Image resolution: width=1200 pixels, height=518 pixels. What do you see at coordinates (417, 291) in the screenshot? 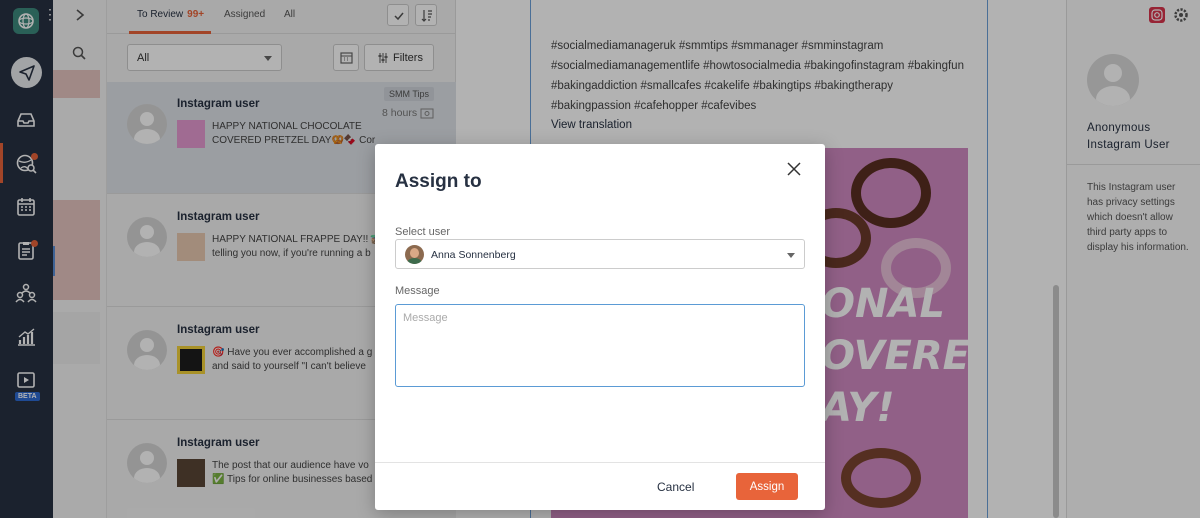
I see `message-label: Message` at bounding box center [417, 291].